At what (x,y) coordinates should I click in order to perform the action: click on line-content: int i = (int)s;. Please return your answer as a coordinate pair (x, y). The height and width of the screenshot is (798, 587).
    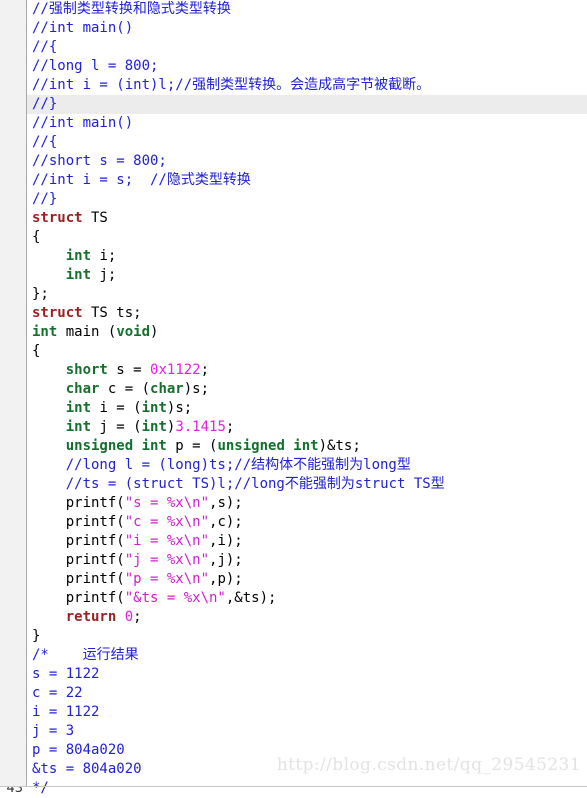
    Looking at the image, I should click on (112, 408).